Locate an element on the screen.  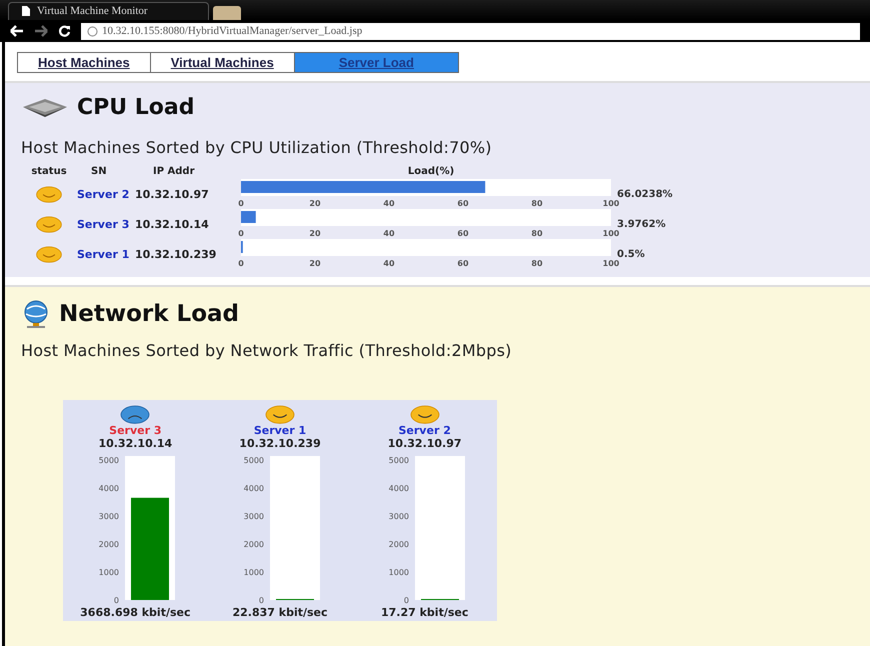
new-tab-button is located at coordinates (226, 13).